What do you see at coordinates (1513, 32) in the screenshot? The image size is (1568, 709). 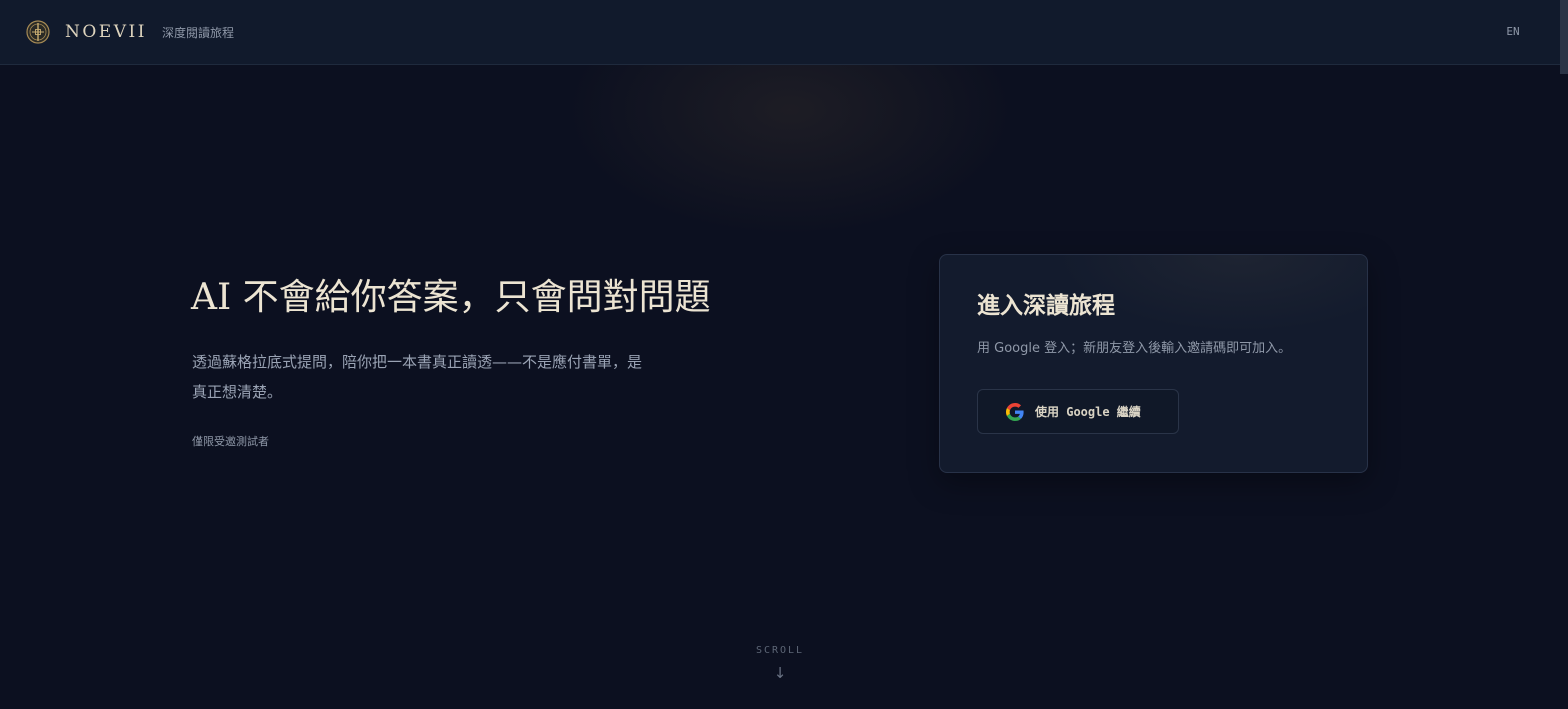 I see `language-toggle-button: EN` at bounding box center [1513, 32].